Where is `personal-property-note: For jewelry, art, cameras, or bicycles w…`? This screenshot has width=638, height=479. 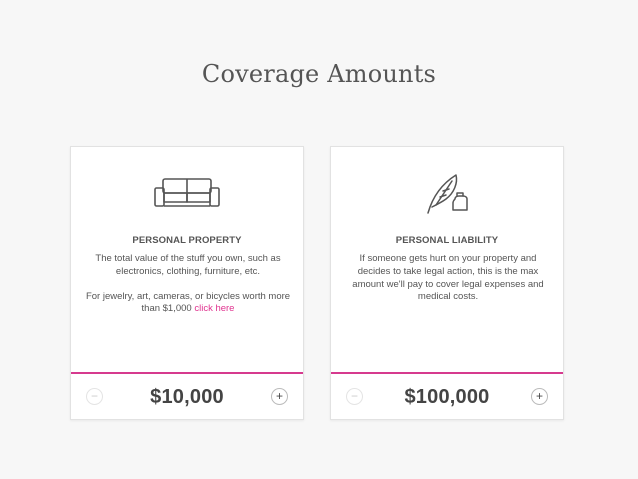 personal-property-note: For jewelry, art, cameras, or bicycles w… is located at coordinates (188, 304).